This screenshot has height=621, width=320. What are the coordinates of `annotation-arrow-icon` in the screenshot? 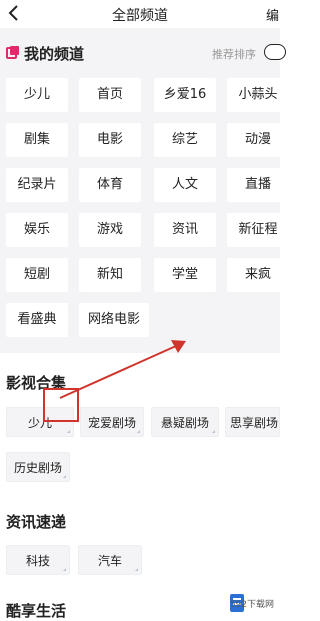 It's located at (122, 369).